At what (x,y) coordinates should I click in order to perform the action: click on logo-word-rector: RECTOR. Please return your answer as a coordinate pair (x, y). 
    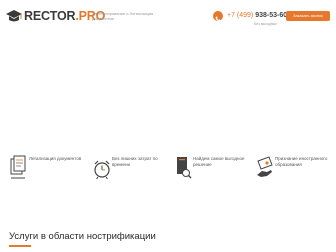
    Looking at the image, I should click on (50, 16).